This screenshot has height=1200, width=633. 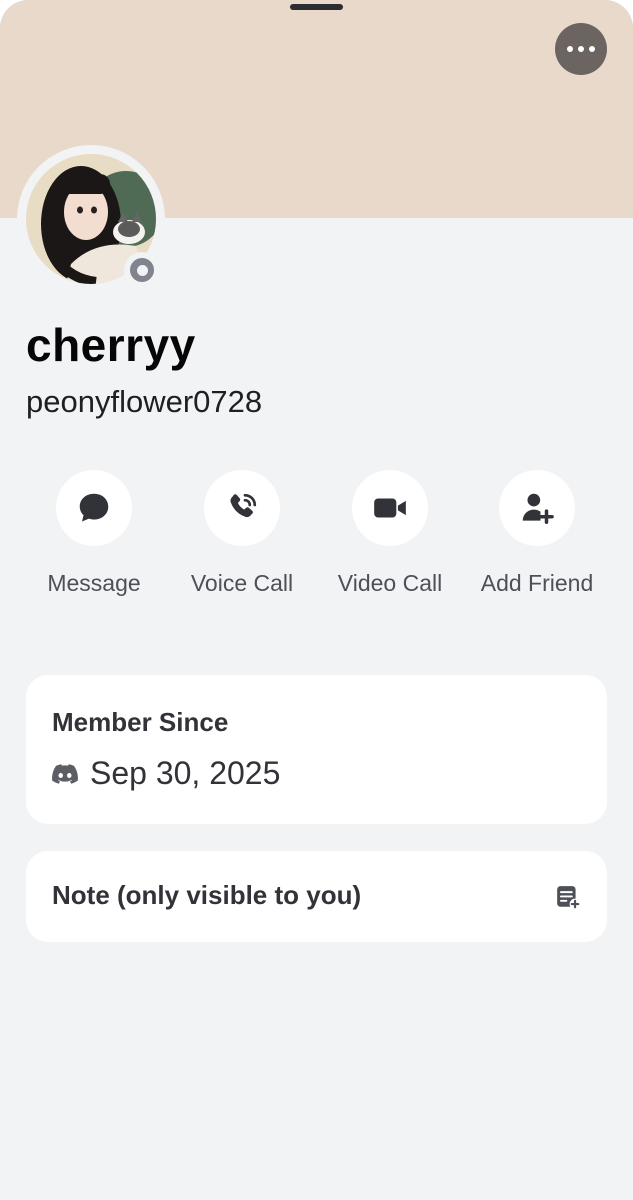 What do you see at coordinates (94, 583) in the screenshot?
I see `message-label: Message` at bounding box center [94, 583].